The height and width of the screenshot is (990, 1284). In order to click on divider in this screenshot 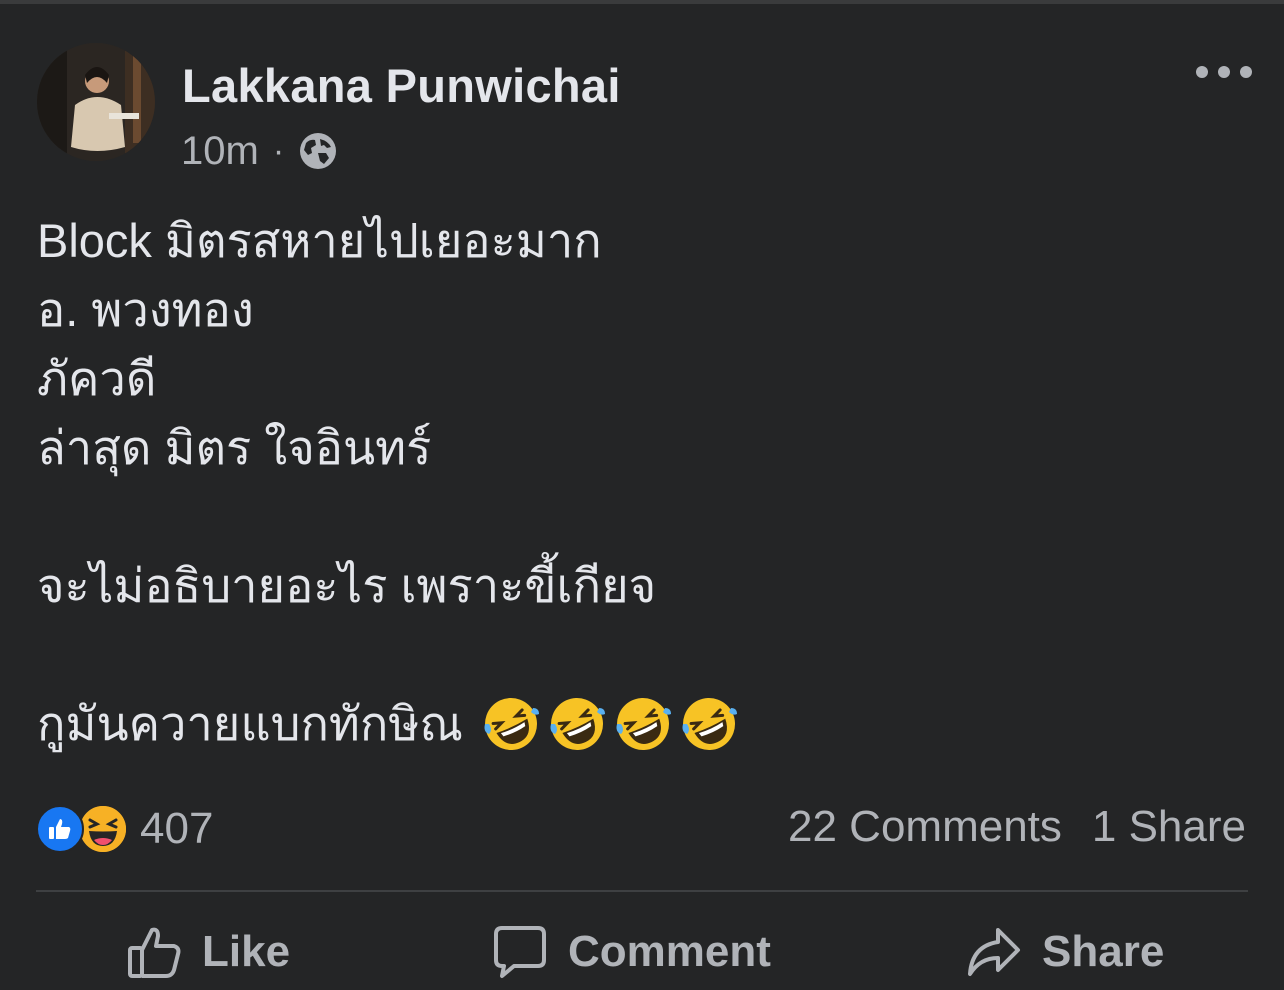, I will do `click(642, 891)`.